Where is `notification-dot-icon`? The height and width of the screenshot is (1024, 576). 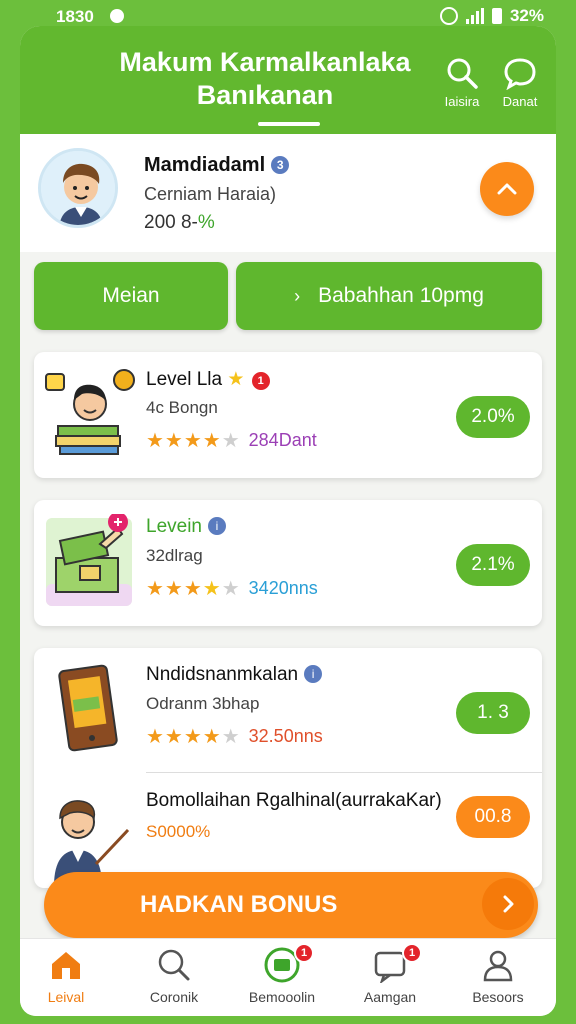
notification-dot-icon is located at coordinates (117, 16).